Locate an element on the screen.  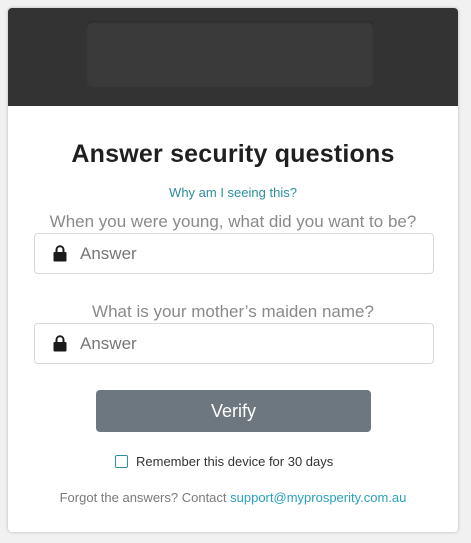
page-title: Answer security questions is located at coordinates (233, 154).